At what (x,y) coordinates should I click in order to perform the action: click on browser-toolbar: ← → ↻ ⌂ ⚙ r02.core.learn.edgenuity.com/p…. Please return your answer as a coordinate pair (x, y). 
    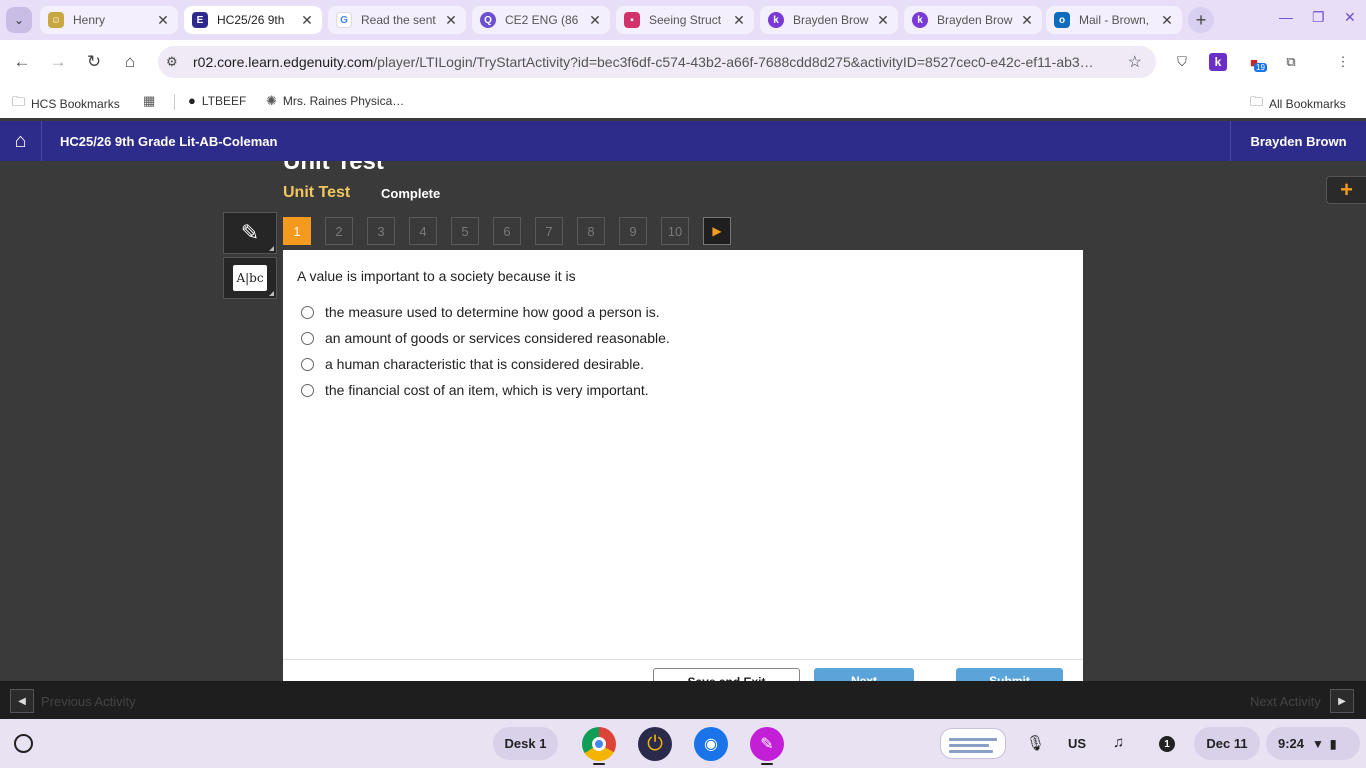
    Looking at the image, I should click on (683, 62).